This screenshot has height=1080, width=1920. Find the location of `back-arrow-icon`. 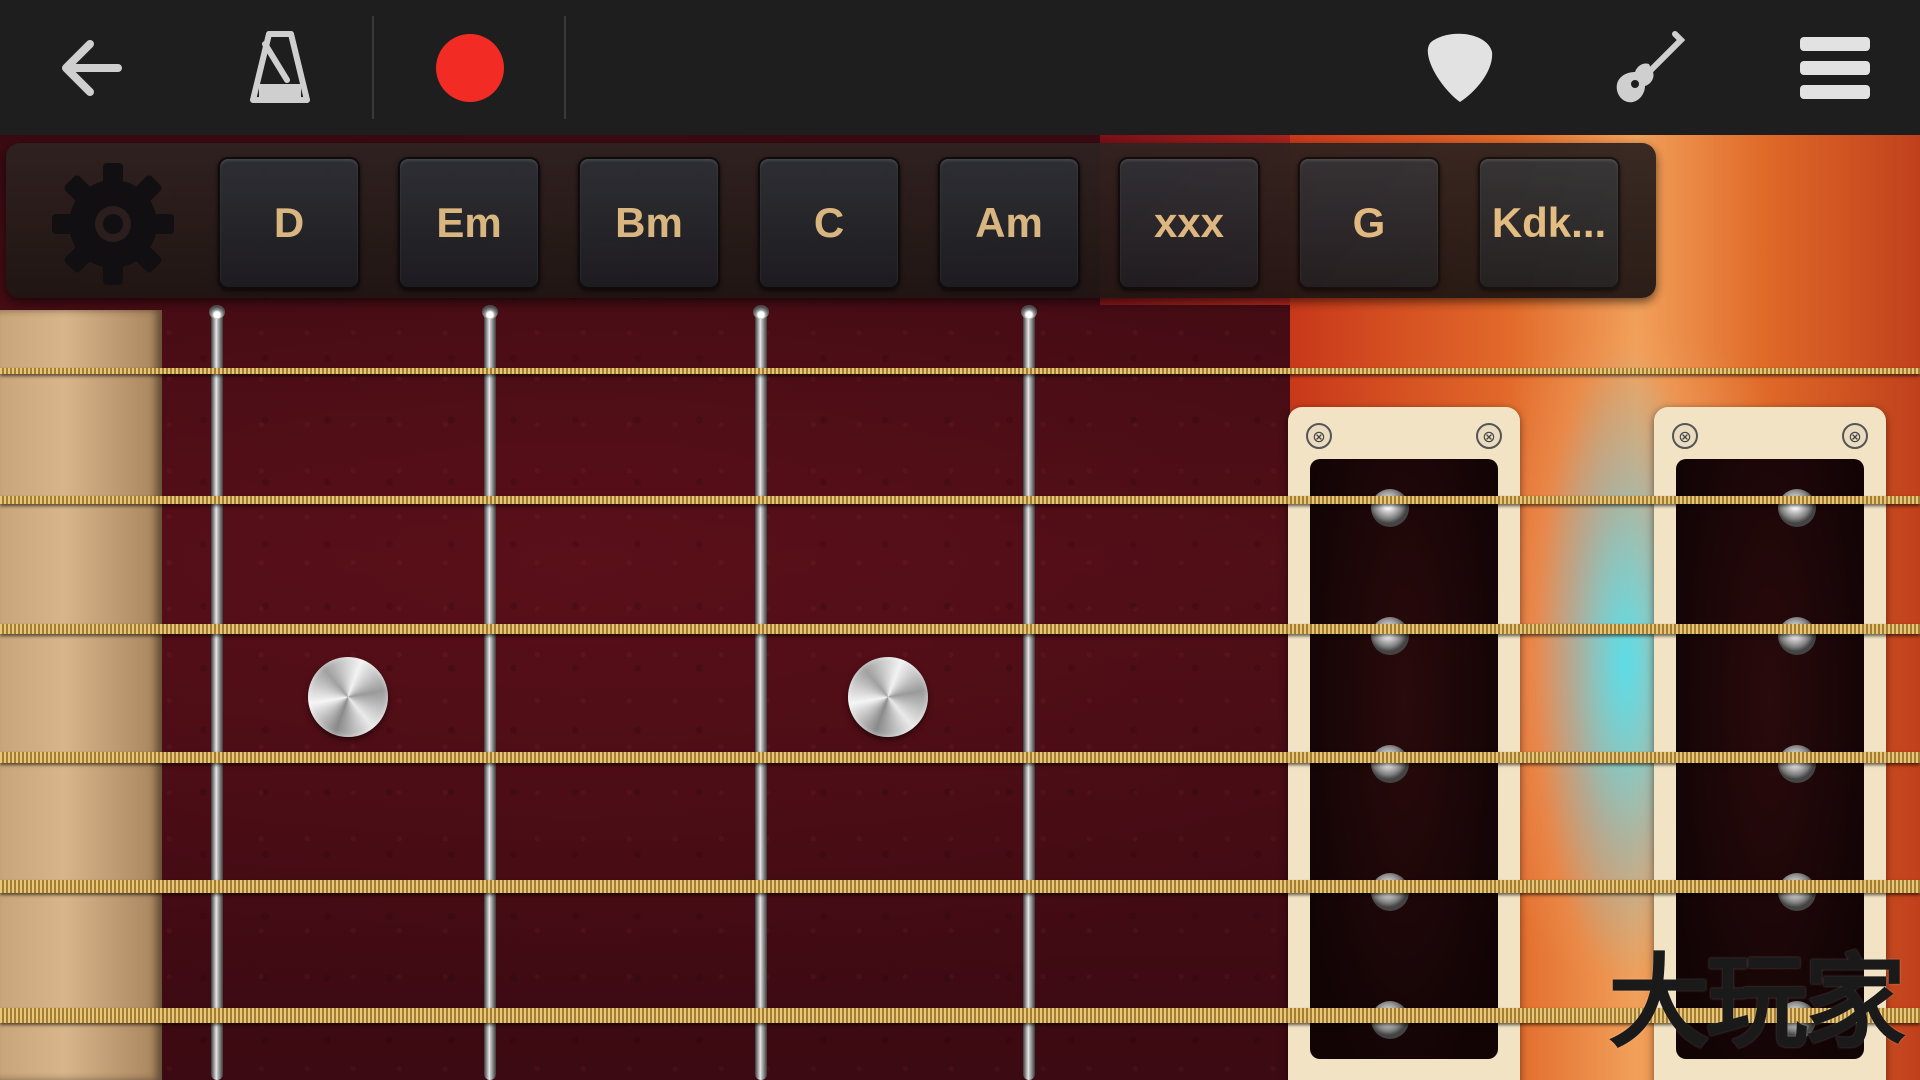

back-arrow-icon is located at coordinates (90, 67).